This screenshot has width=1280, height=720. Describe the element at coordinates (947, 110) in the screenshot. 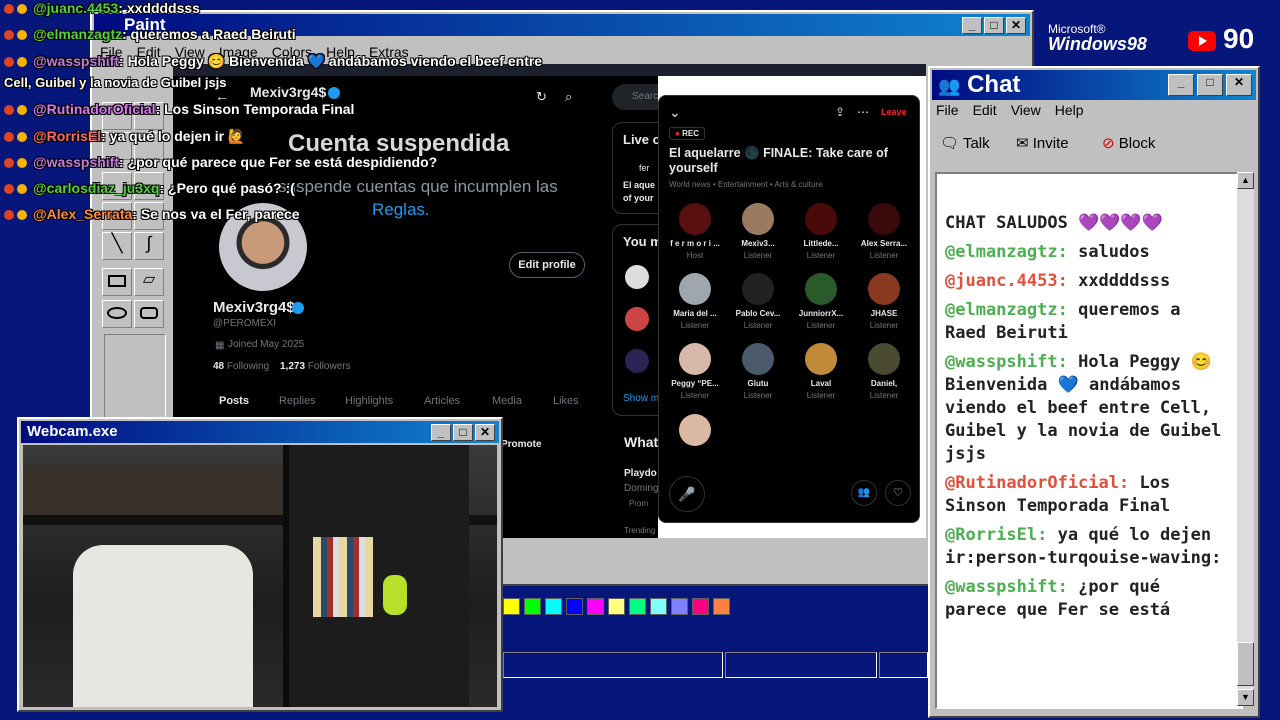

I see `chat-menu-item: File` at that location.